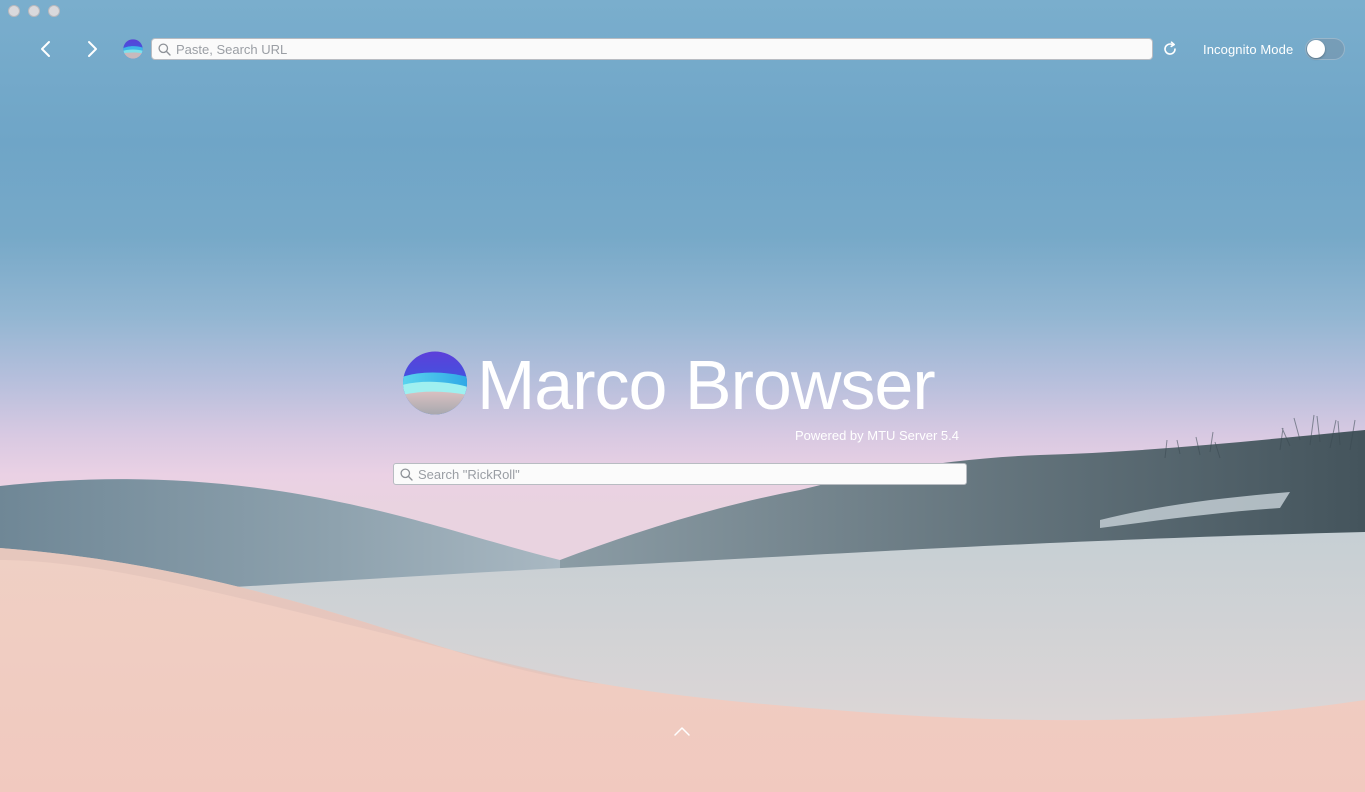  I want to click on url-bar, so click(652, 49).